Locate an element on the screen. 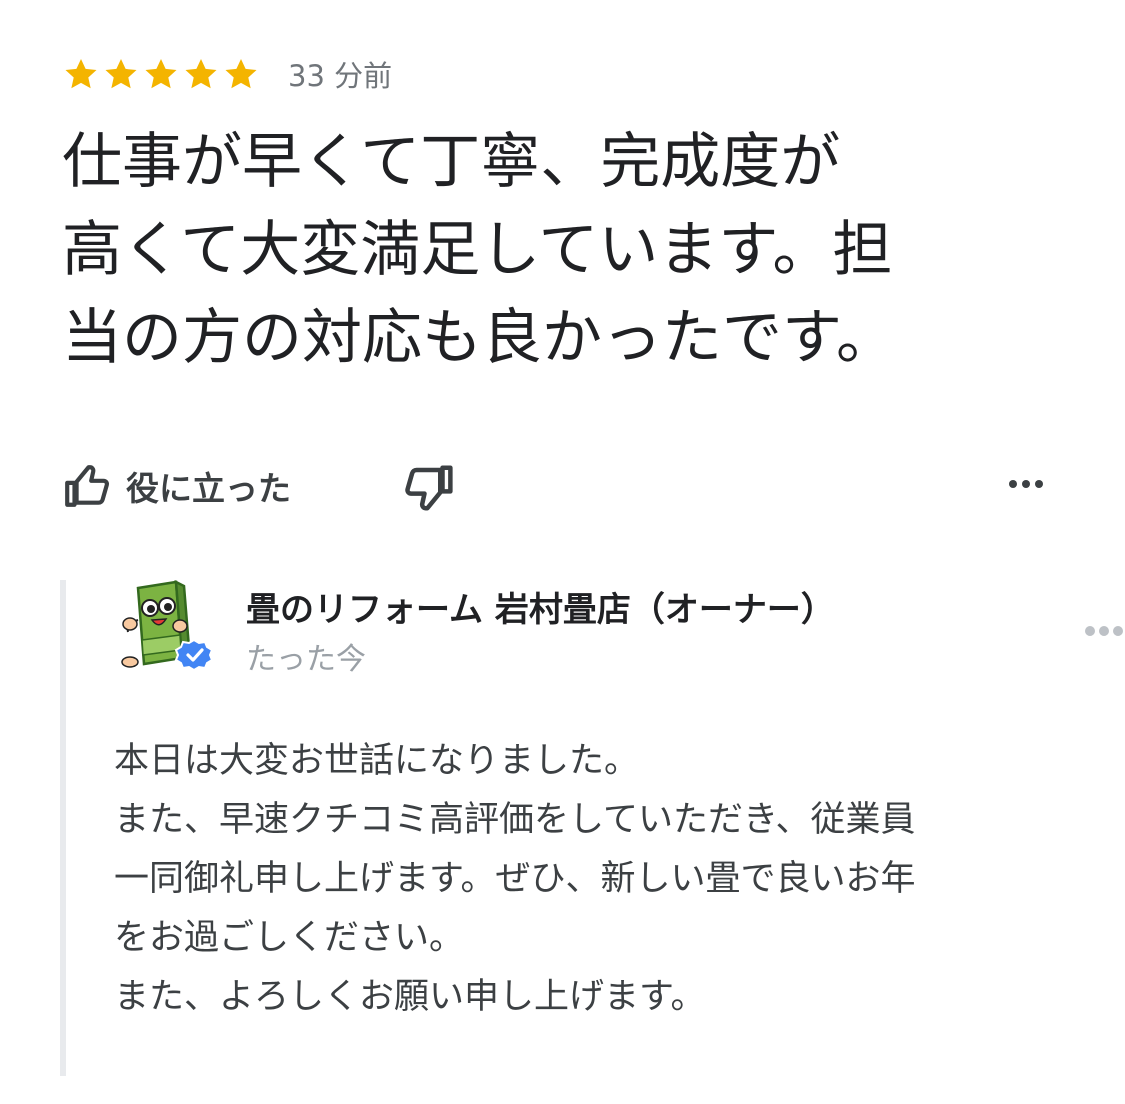 The height and width of the screenshot is (1104, 1125). review-more-button is located at coordinates (1026, 484).